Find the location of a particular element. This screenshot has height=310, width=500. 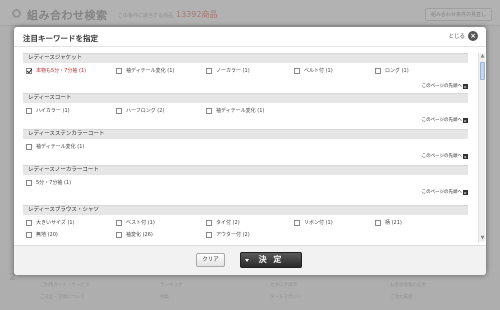

keyword-checkbox: タイ付 (2) is located at coordinates (223, 222).